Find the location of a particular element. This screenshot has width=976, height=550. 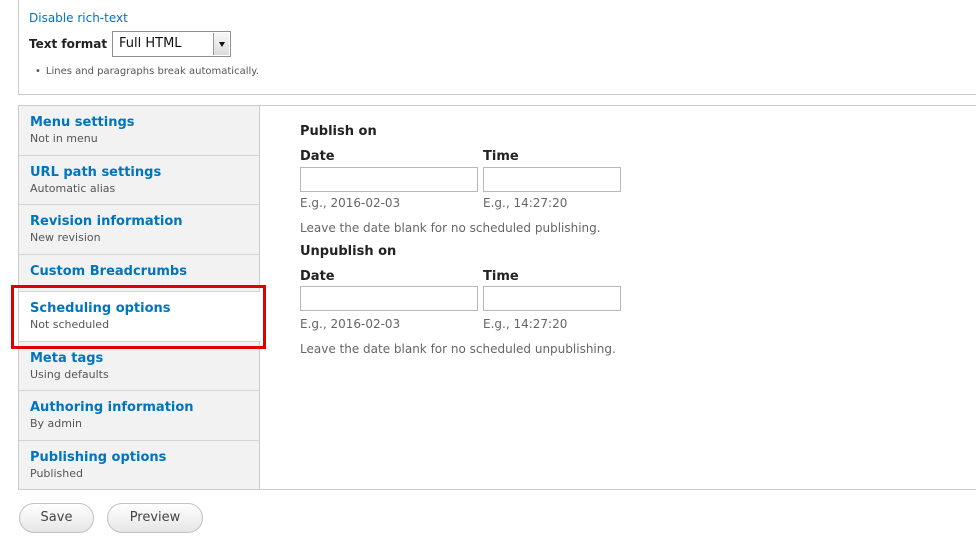

unpublish-time-input is located at coordinates (552, 298).